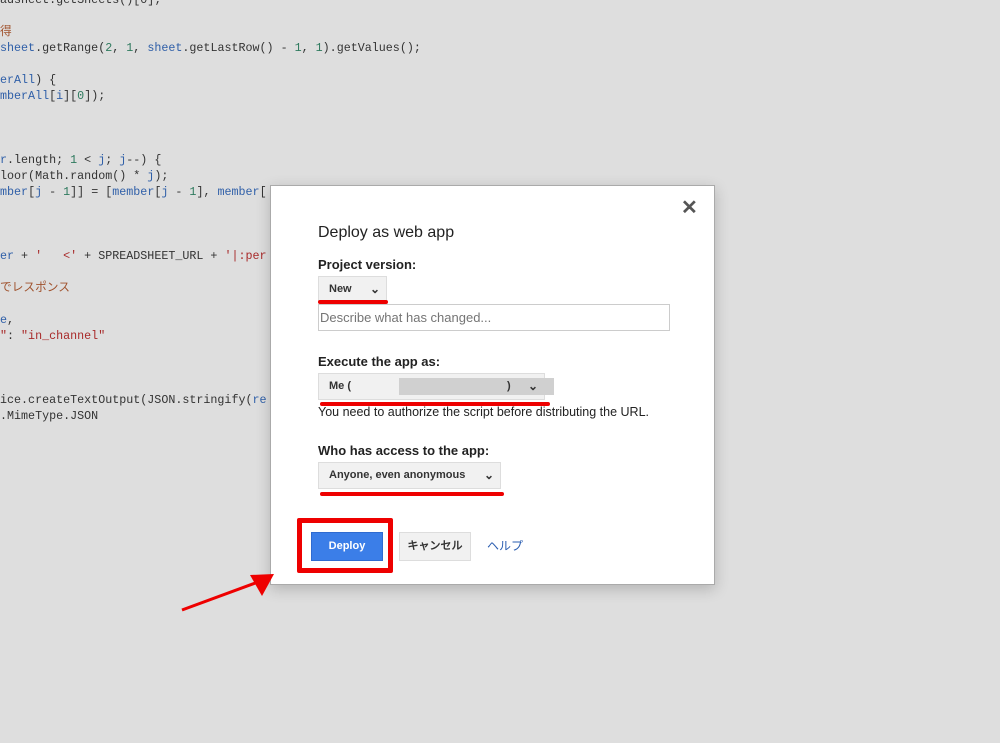 This screenshot has height=743, width=1000. Describe the element at coordinates (227, 593) in the screenshot. I see `annotation-arrow-icon` at that location.